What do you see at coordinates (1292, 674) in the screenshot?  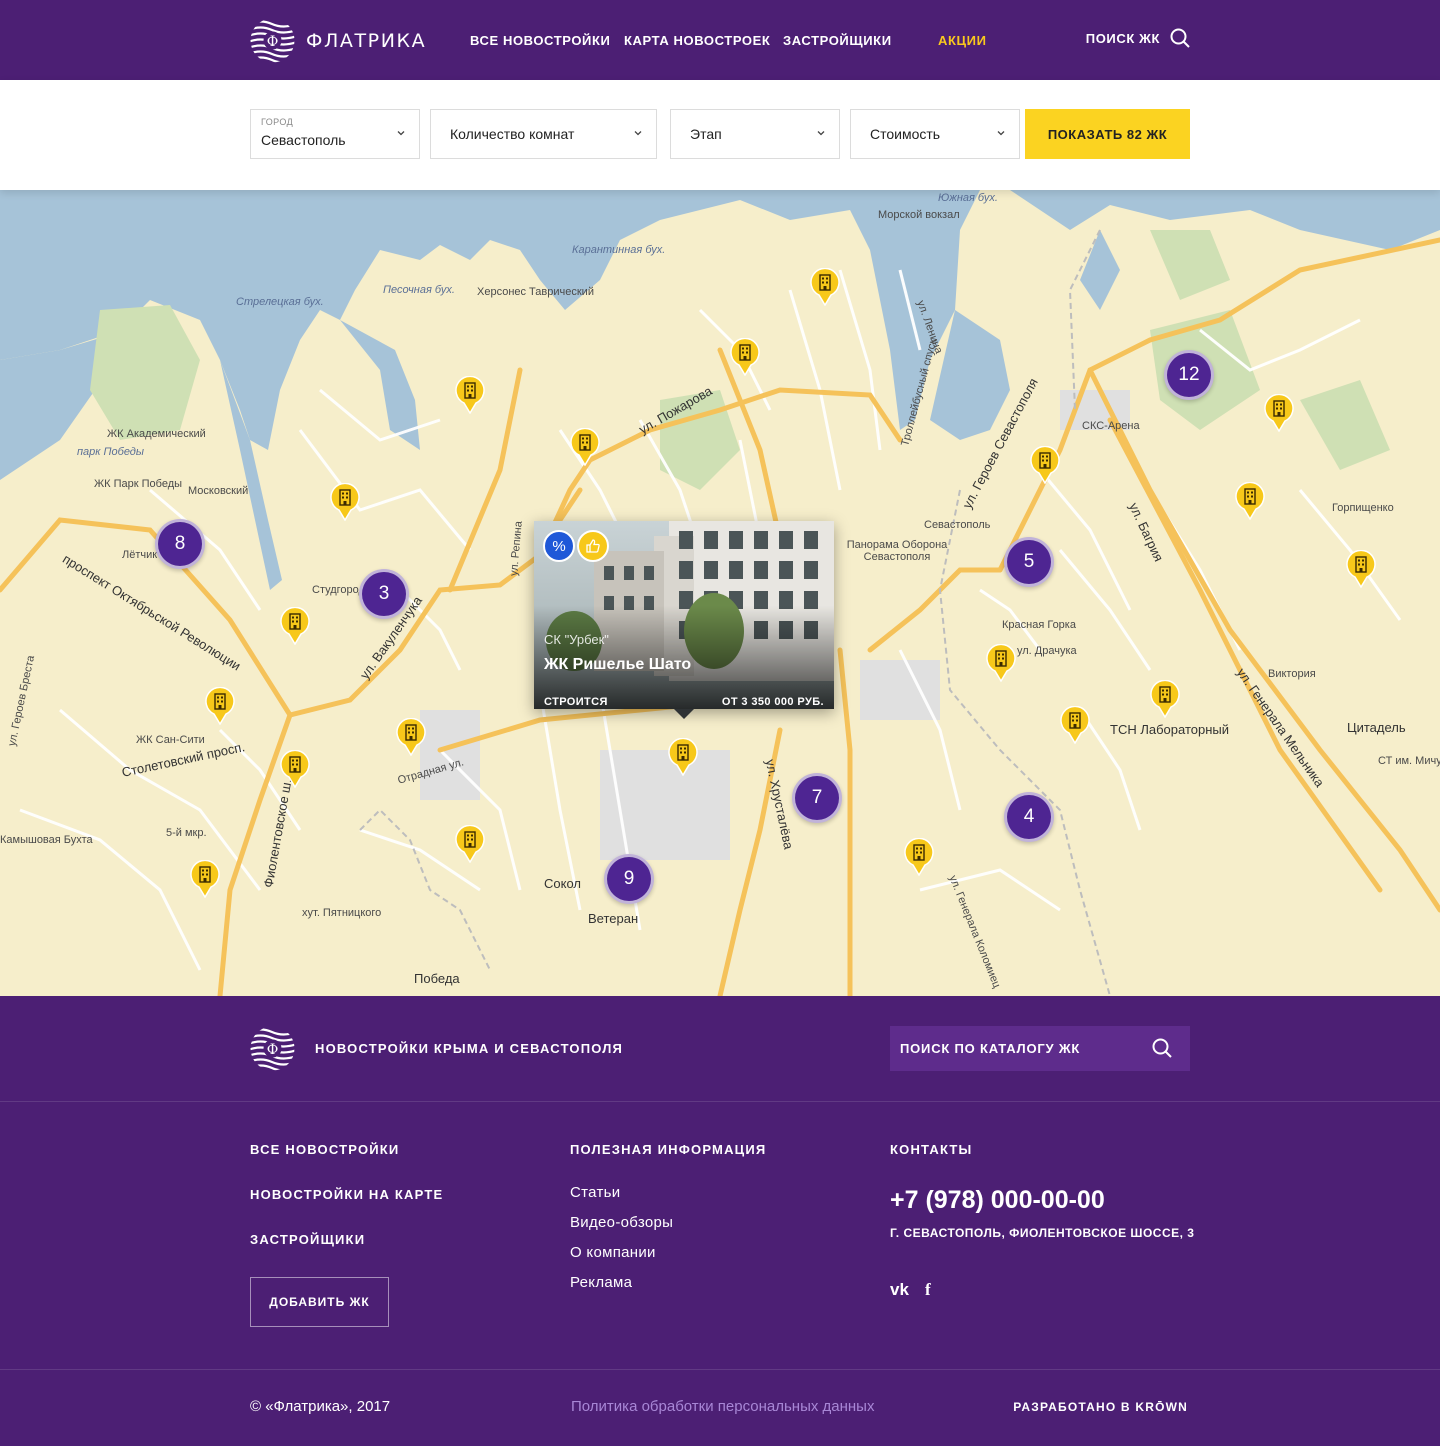 I see `map-label: Виктория` at bounding box center [1292, 674].